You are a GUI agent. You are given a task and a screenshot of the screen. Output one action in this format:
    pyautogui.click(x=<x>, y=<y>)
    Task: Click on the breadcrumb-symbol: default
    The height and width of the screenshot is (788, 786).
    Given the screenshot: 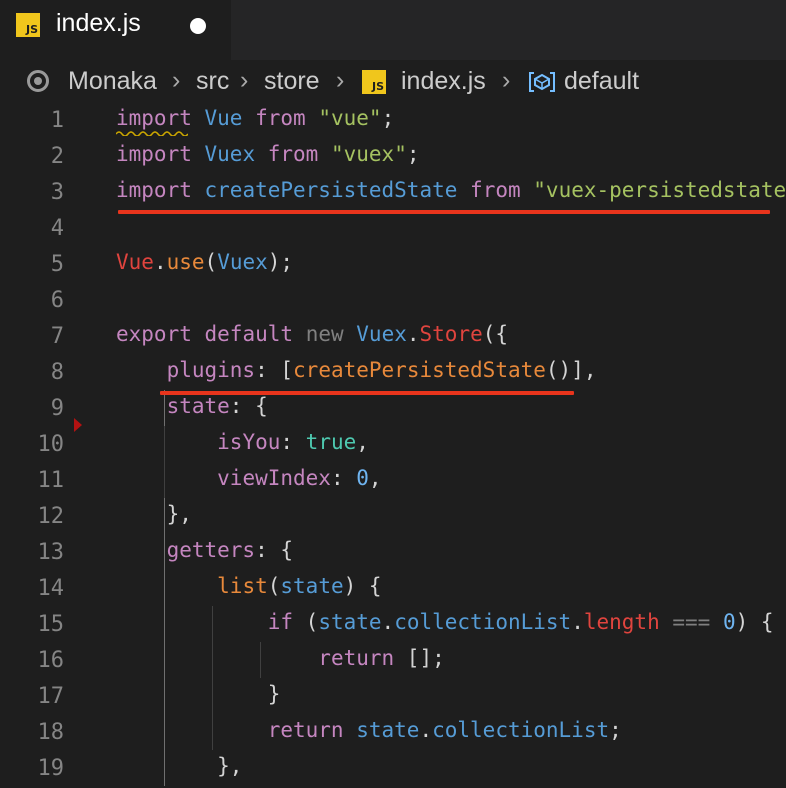 What is the action you would take?
    pyautogui.click(x=601, y=81)
    